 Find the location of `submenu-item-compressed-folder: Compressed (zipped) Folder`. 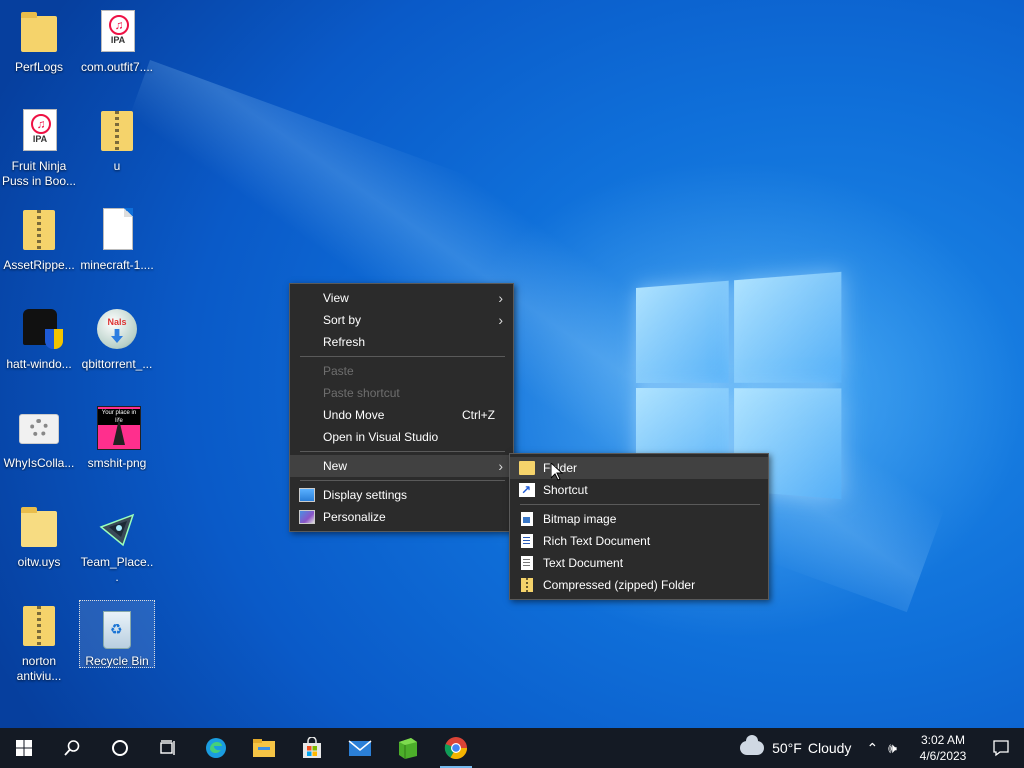

submenu-item-compressed-folder: Compressed (zipped) Folder is located at coordinates (639, 585).